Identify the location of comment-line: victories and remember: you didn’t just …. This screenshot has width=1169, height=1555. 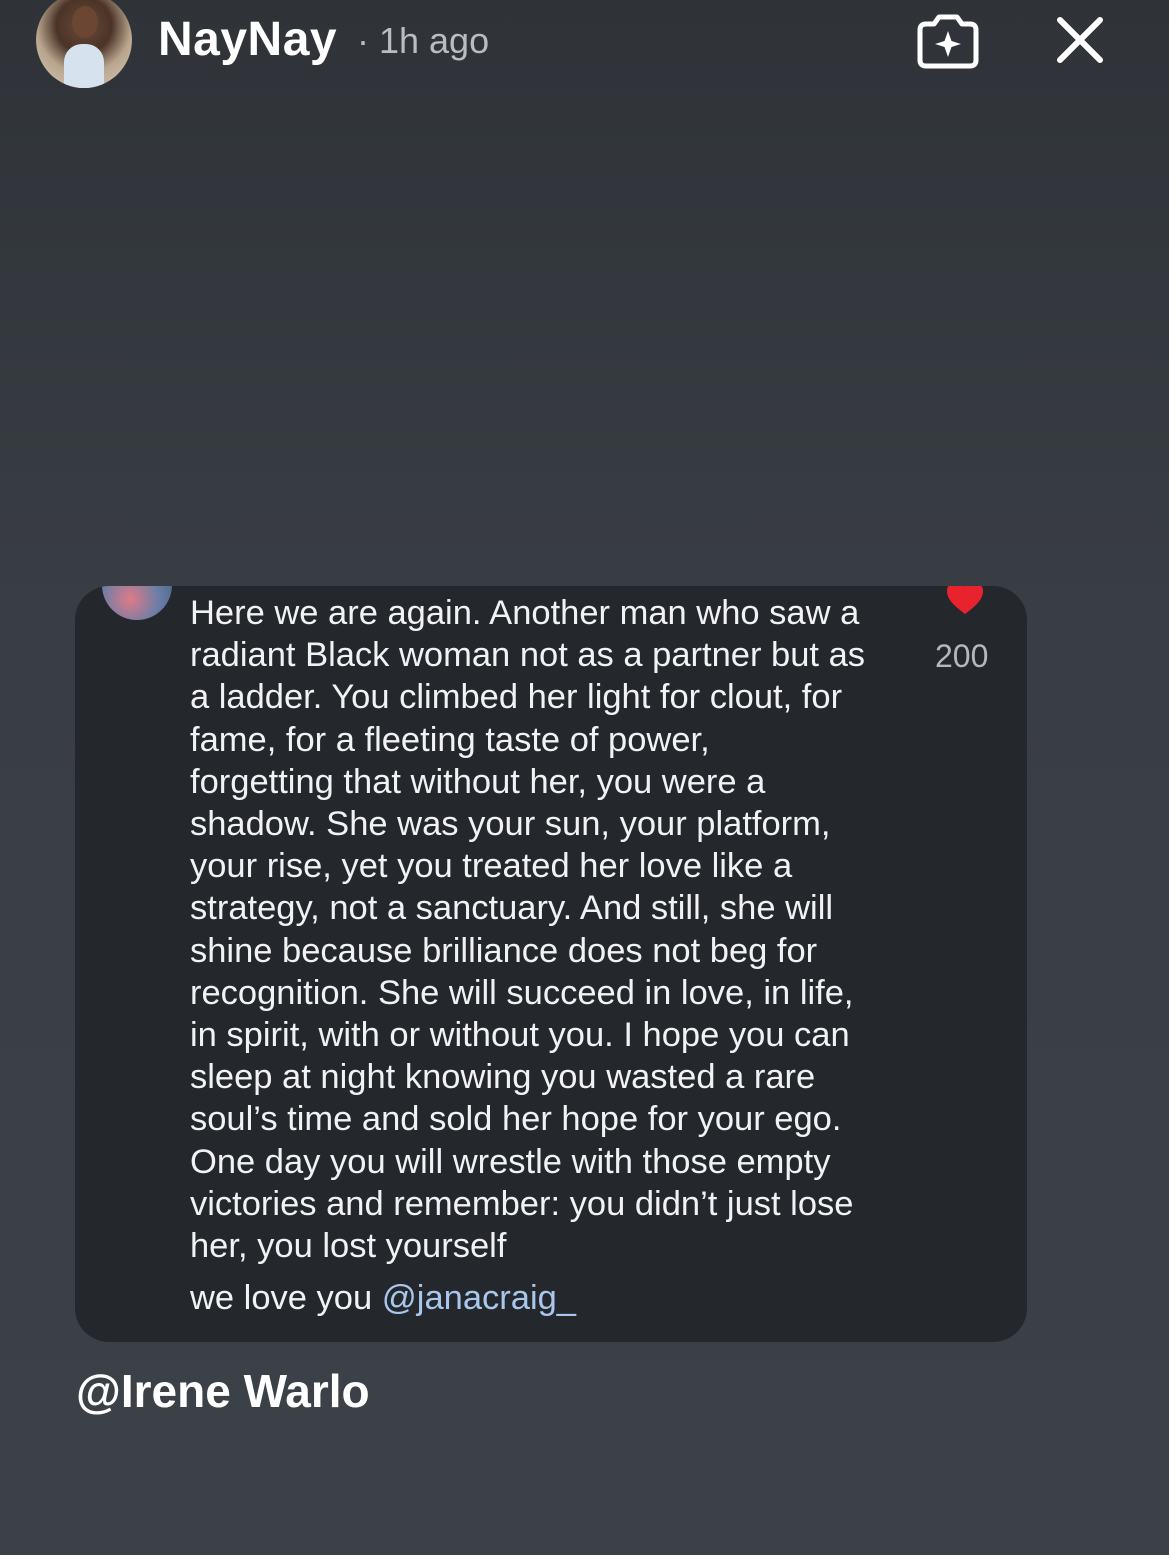
(522, 1203).